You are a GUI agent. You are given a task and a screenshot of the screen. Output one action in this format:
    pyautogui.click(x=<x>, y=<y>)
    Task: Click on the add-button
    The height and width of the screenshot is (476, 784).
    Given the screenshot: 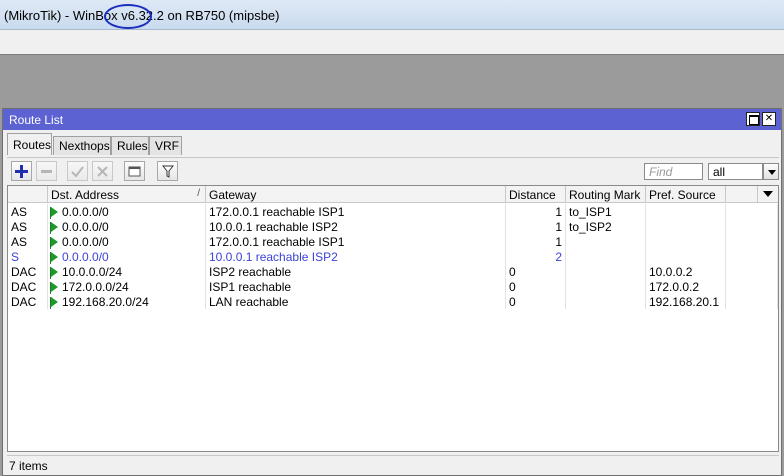 What is the action you would take?
    pyautogui.click(x=21, y=171)
    